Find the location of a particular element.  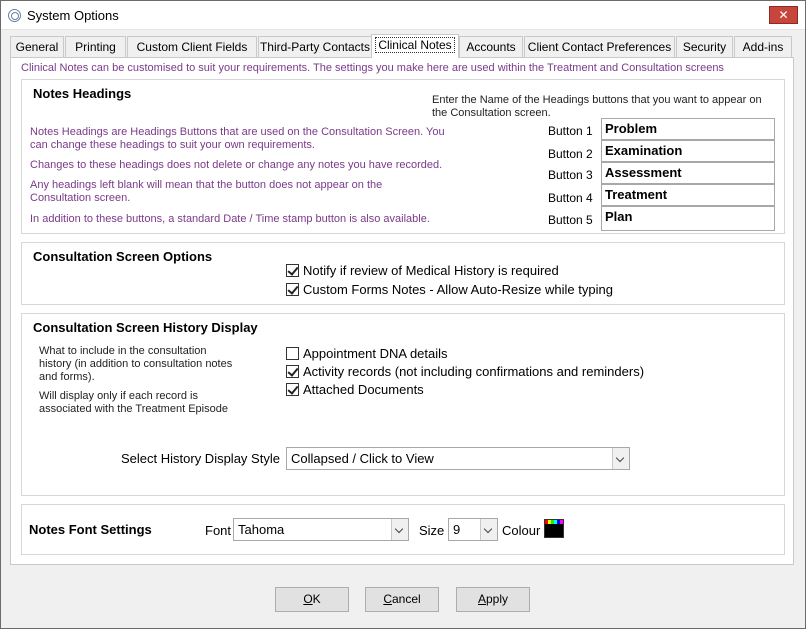

attached-documents-label: Attached Documents is located at coordinates (363, 389).